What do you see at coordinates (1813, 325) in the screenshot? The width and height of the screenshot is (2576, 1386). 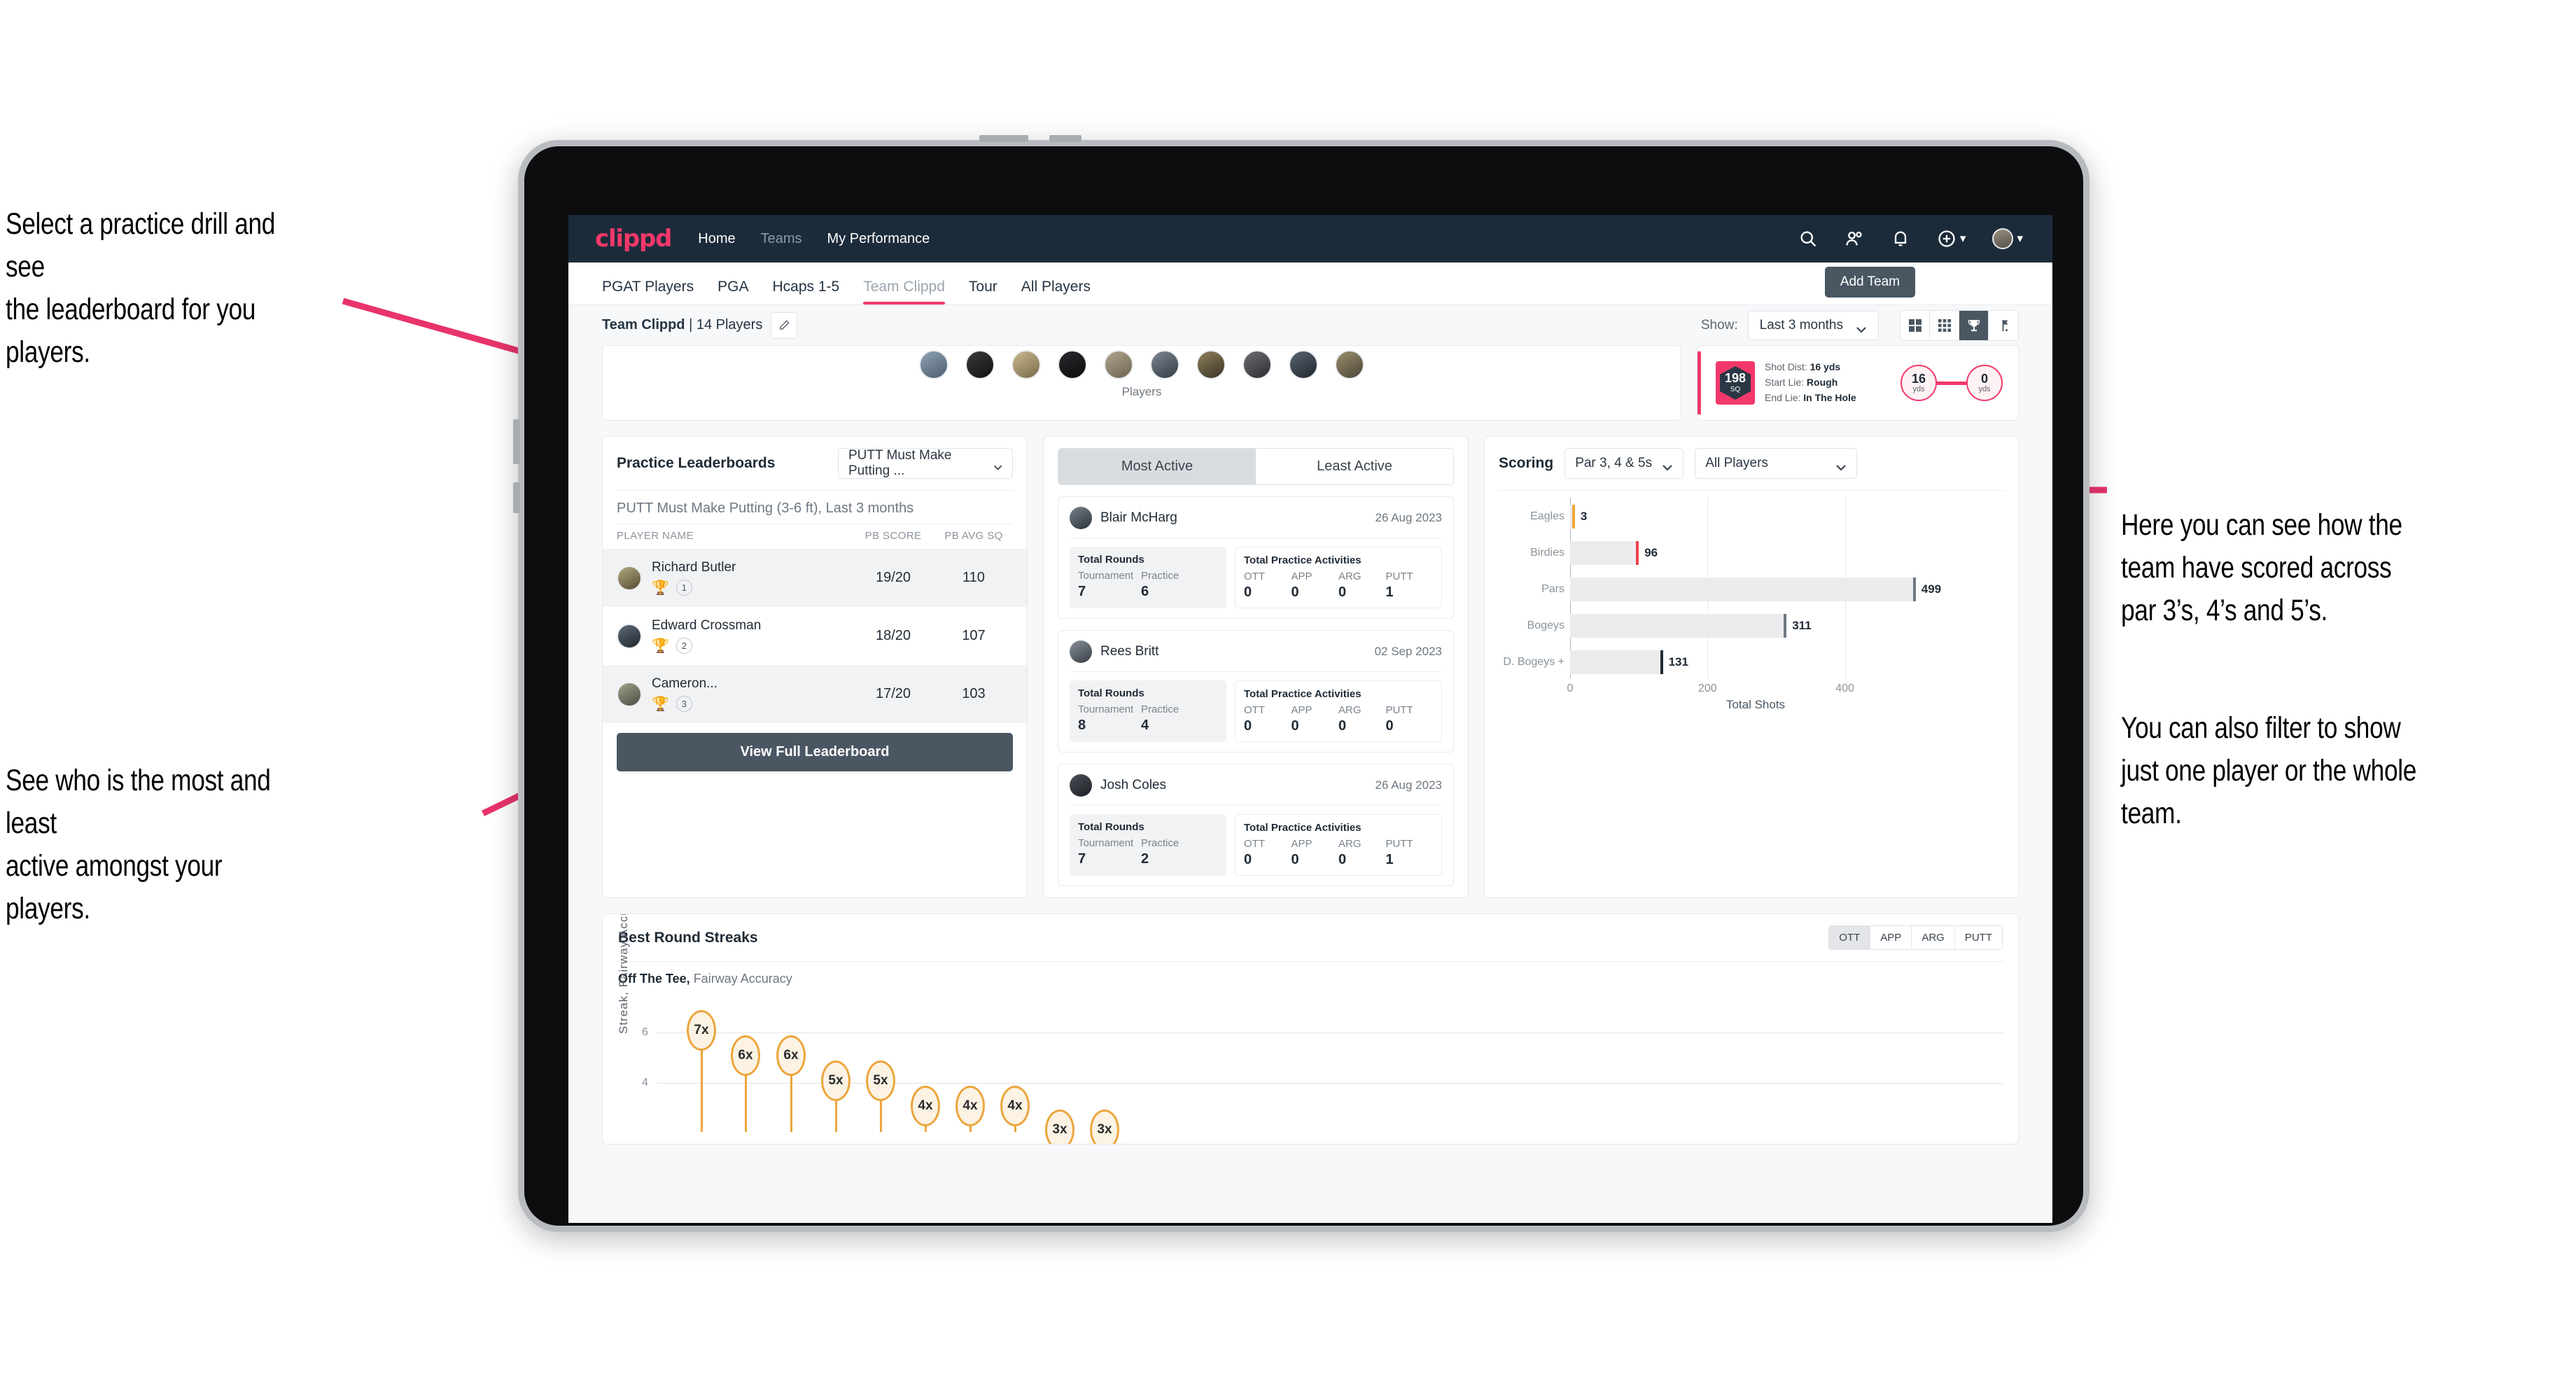 I see `date-range-select: Last 3 months` at bounding box center [1813, 325].